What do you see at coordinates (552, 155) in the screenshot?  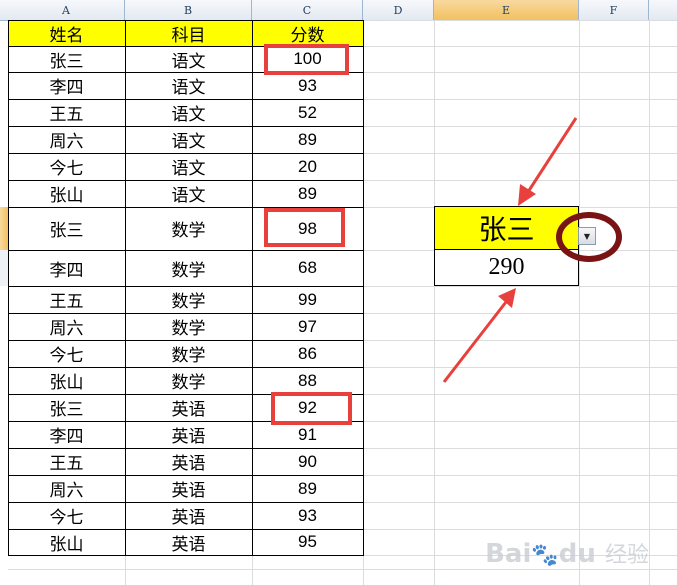 I see `arrow-to-name-line` at bounding box center [552, 155].